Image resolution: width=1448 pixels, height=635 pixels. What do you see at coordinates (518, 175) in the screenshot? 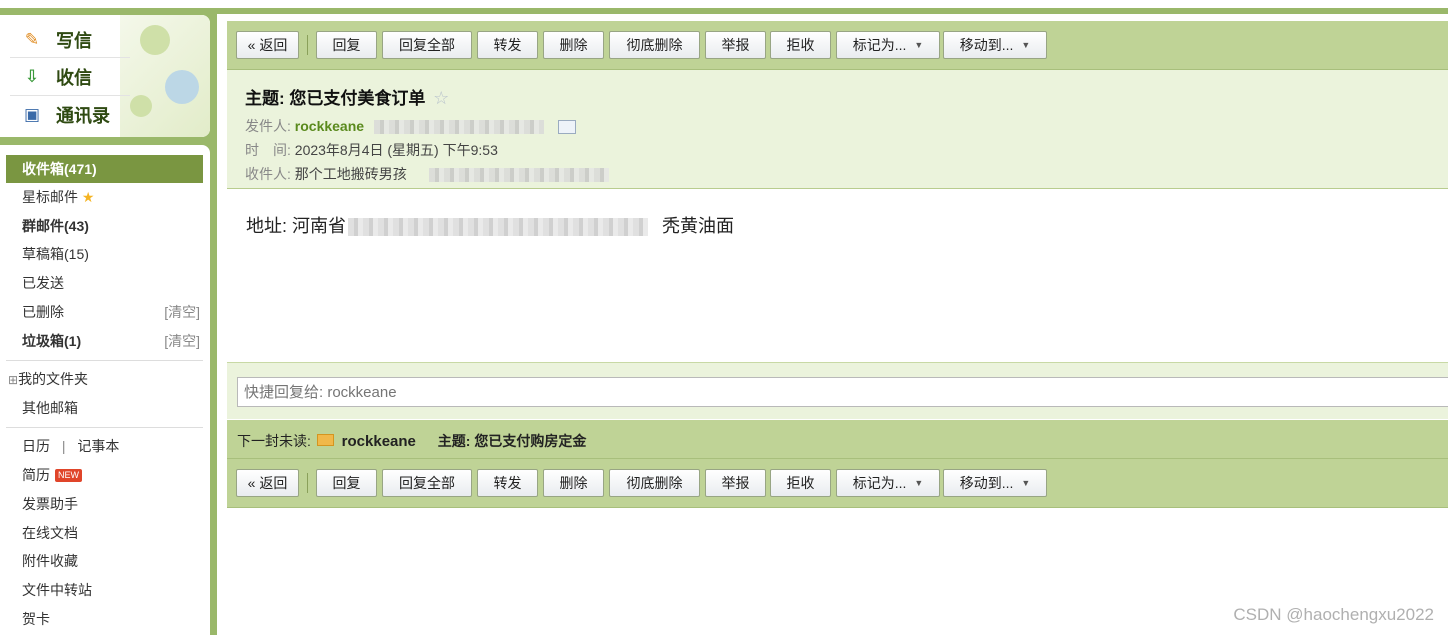
I see `redacted-recipient` at bounding box center [518, 175].